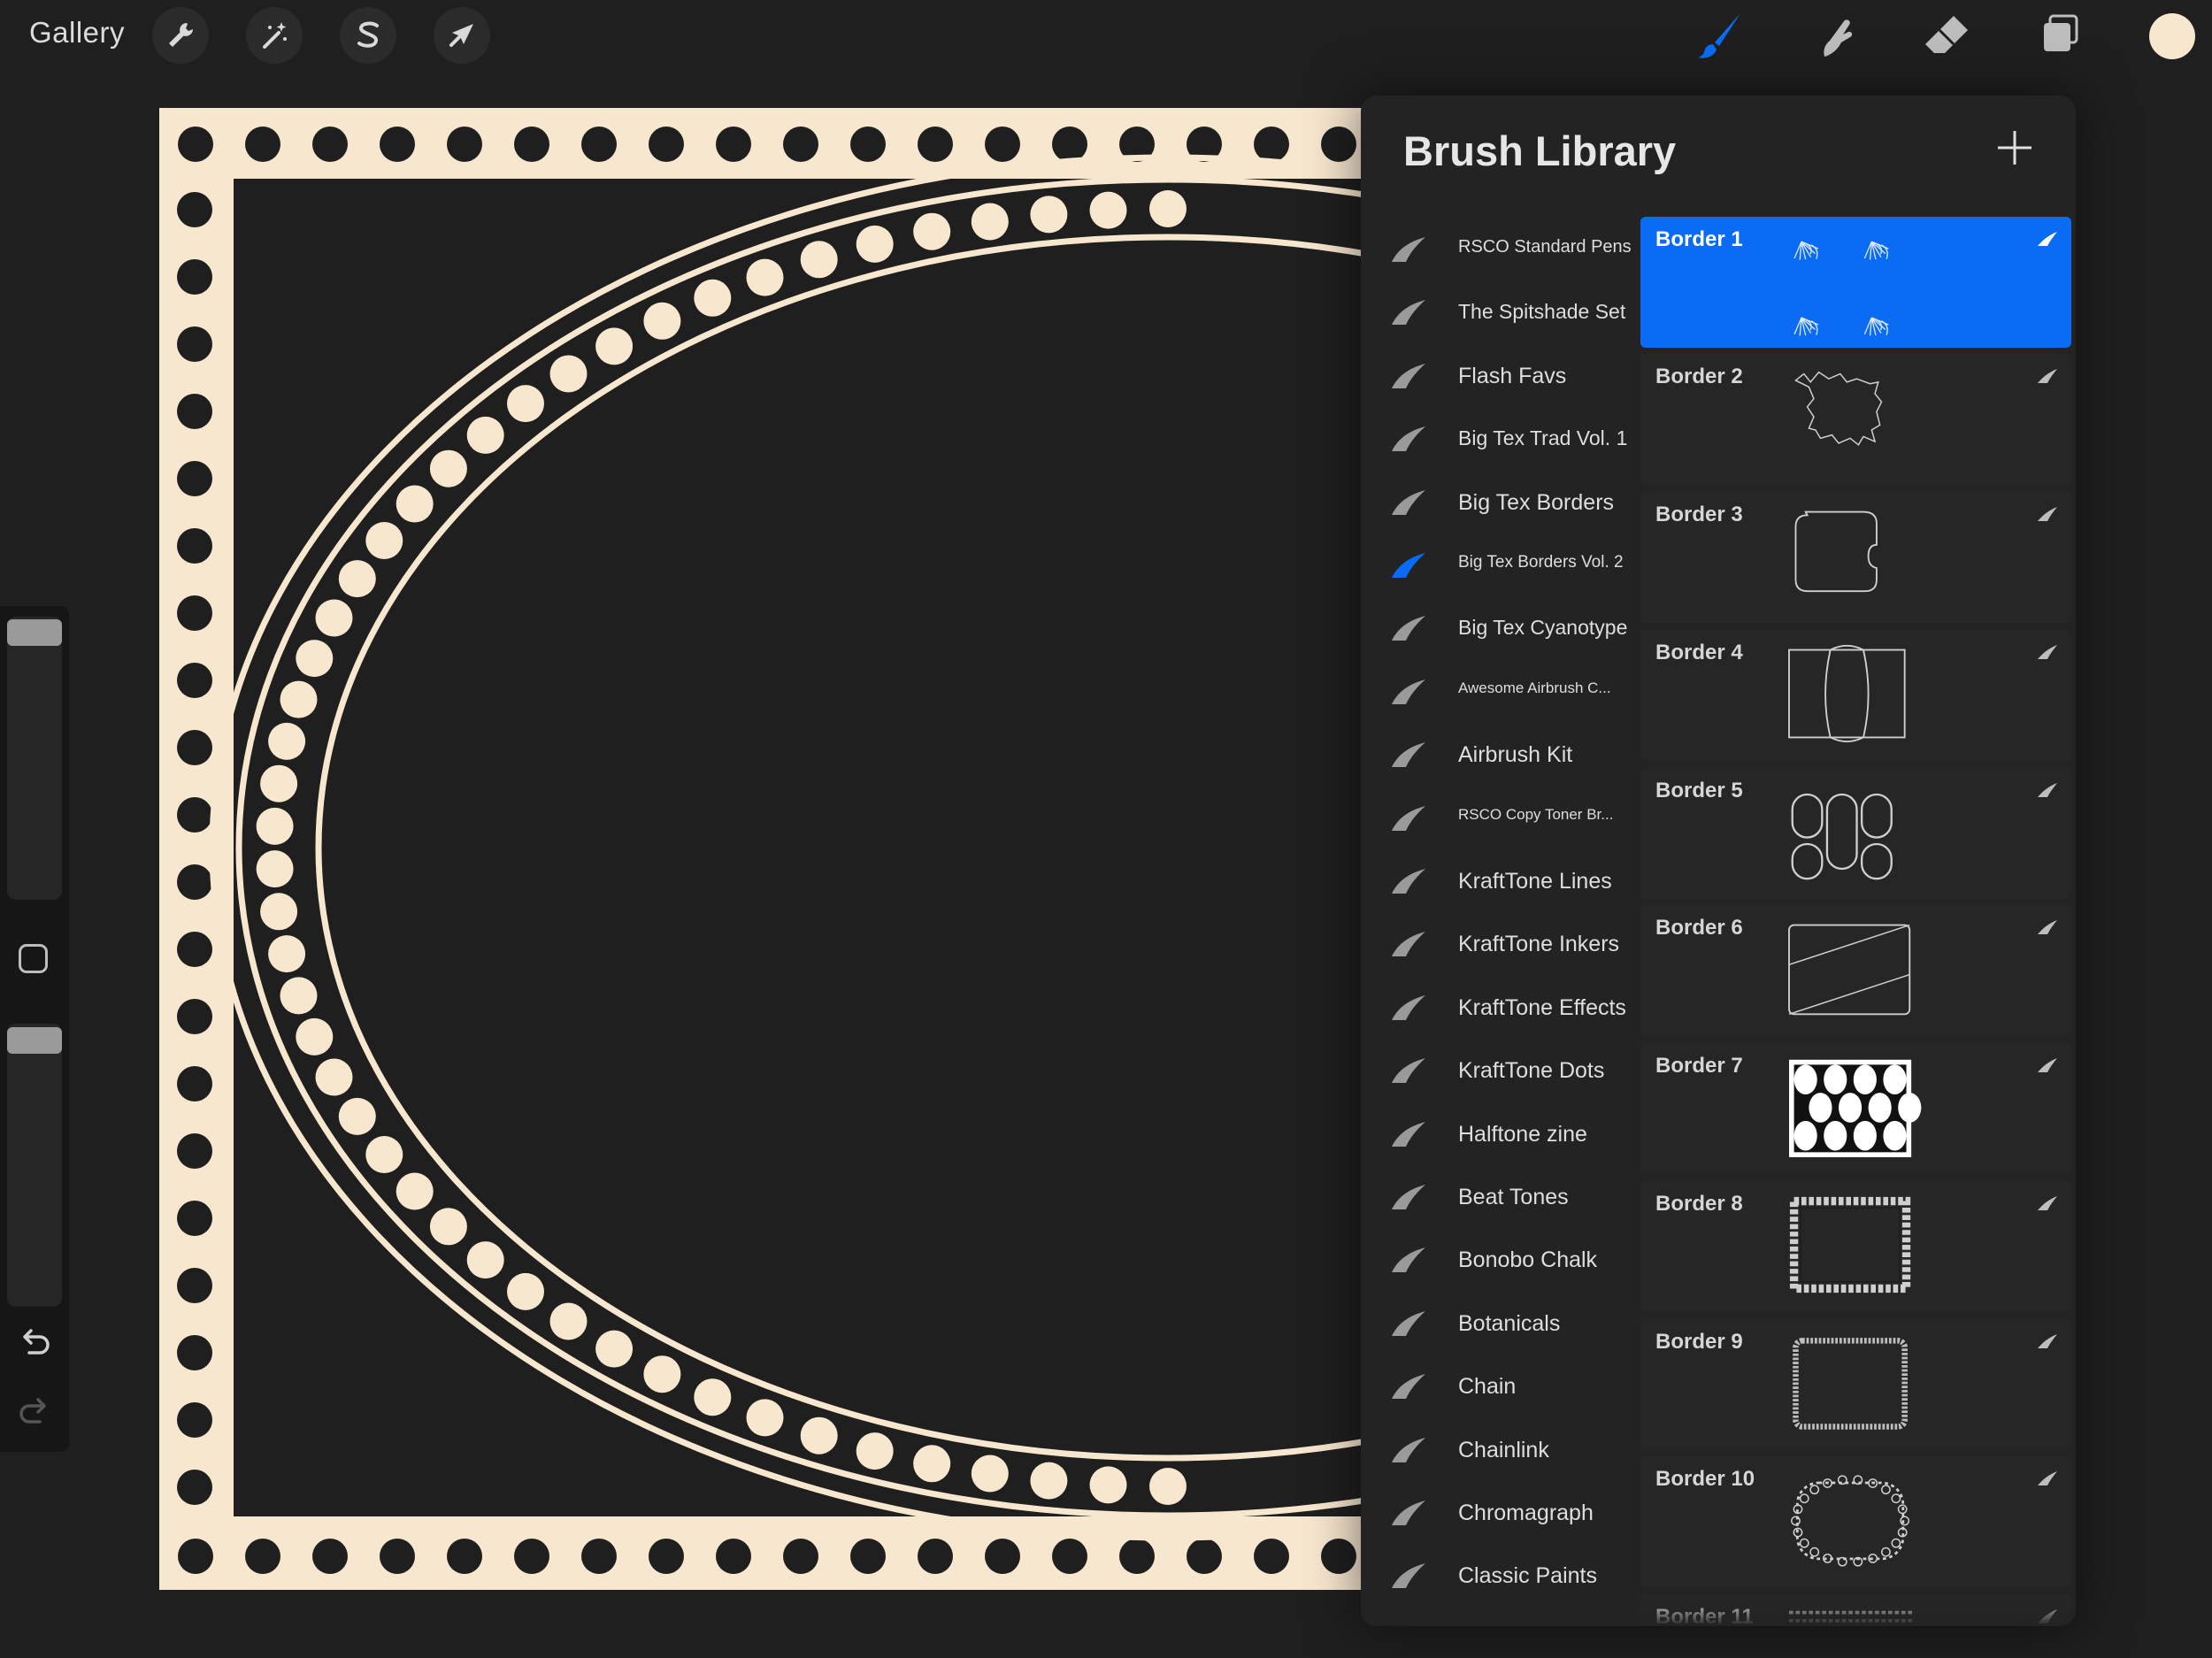 The width and height of the screenshot is (2212, 1658). What do you see at coordinates (1699, 928) in the screenshot?
I see `brush-name: Border 6` at bounding box center [1699, 928].